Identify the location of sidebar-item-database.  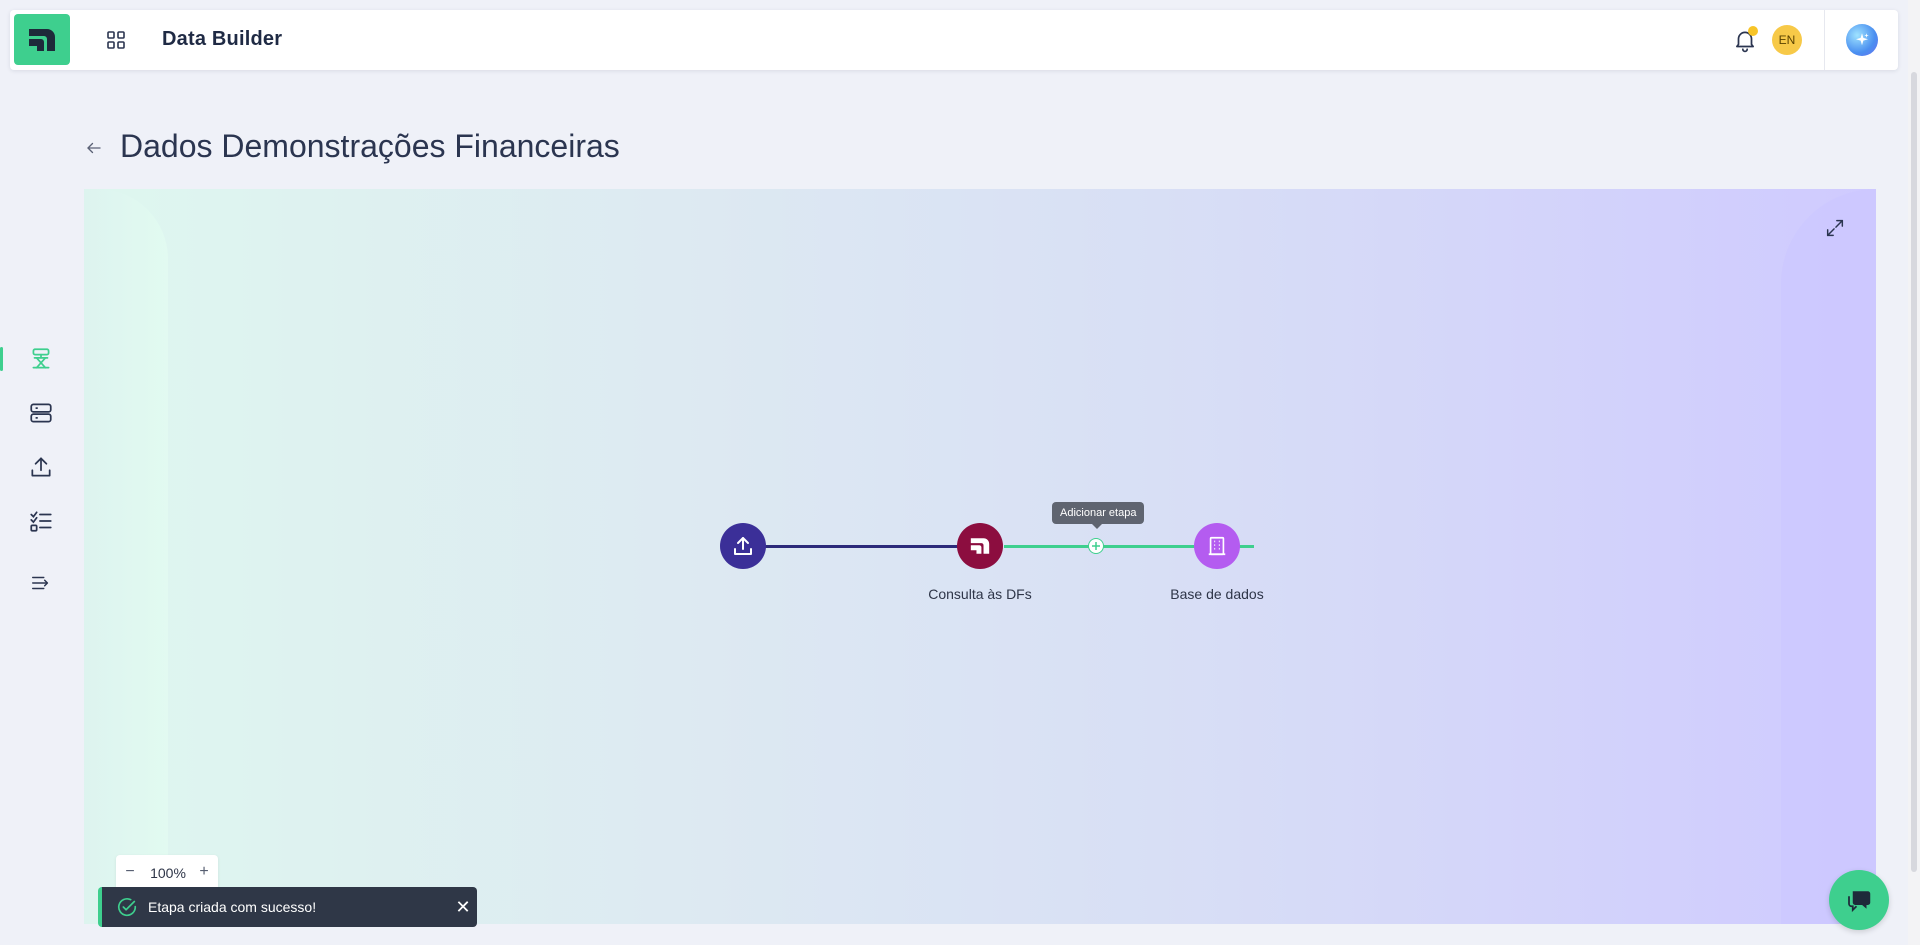
(41, 413).